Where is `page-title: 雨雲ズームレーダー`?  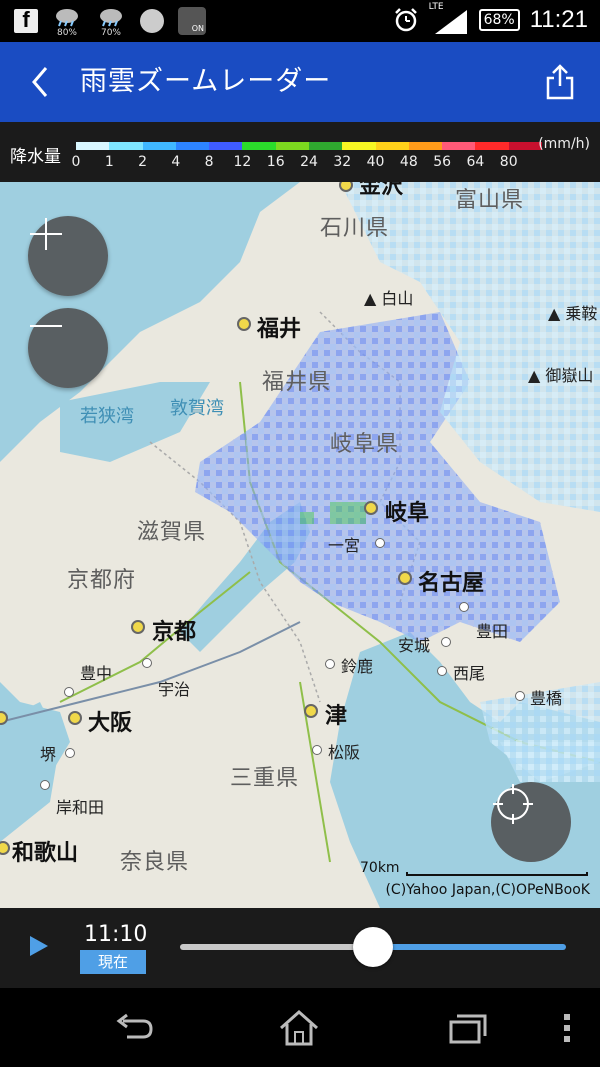
page-title: 雨雲ズームレーダー is located at coordinates (206, 81).